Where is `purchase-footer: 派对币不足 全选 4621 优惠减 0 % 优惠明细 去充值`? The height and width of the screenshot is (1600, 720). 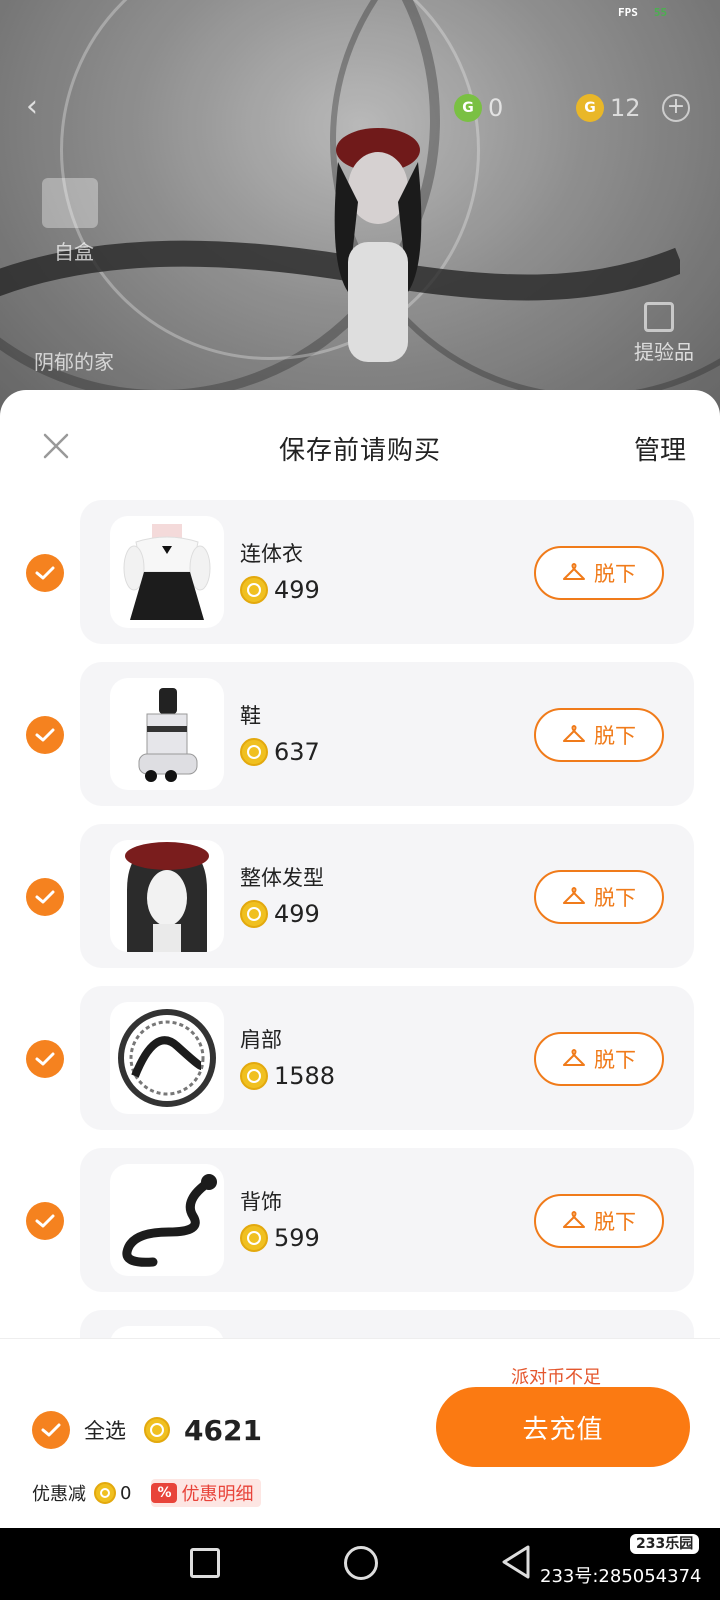 purchase-footer: 派对币不足 全选 4621 优惠减 0 % 优惠明细 去充值 is located at coordinates (360, 1433).